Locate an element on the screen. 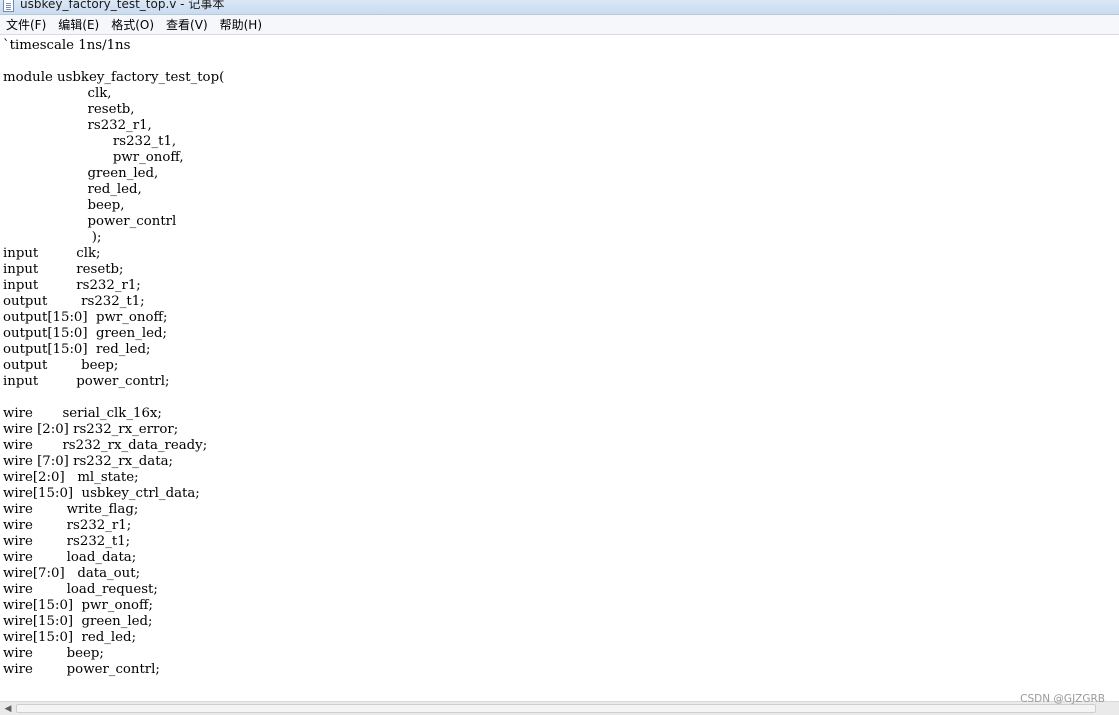 Image resolution: width=1119 pixels, height=715 pixels. code-line: output rs232_t1; is located at coordinates (74, 301).